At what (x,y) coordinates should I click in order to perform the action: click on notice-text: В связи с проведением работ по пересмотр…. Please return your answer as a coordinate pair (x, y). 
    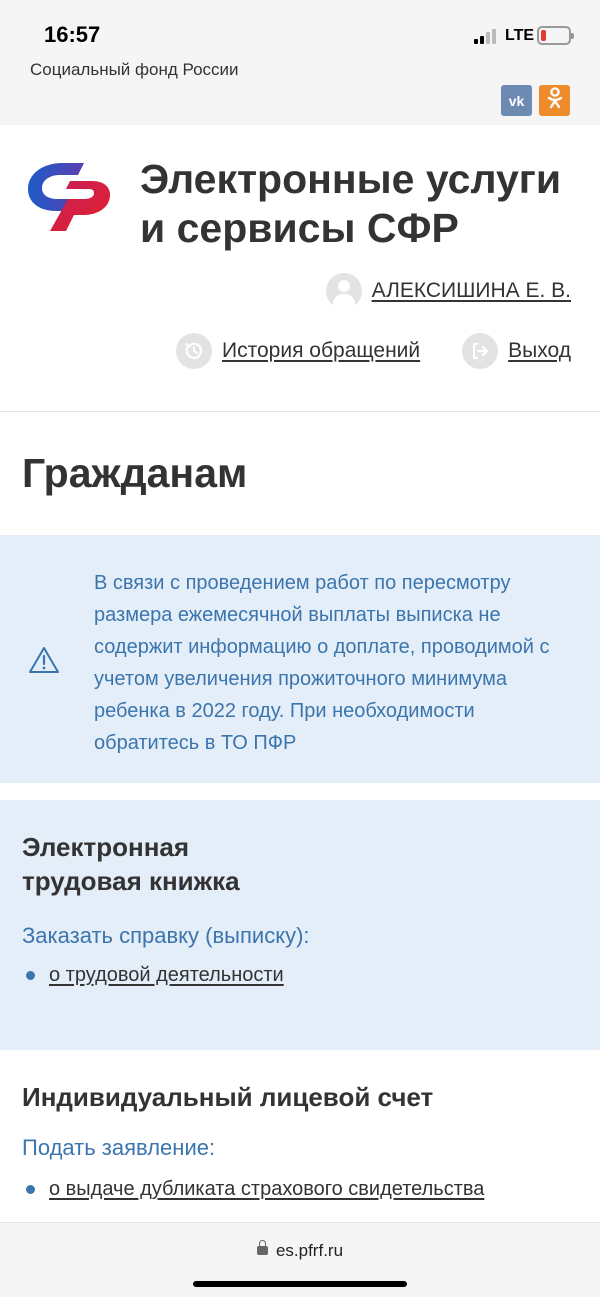
    Looking at the image, I should click on (322, 663).